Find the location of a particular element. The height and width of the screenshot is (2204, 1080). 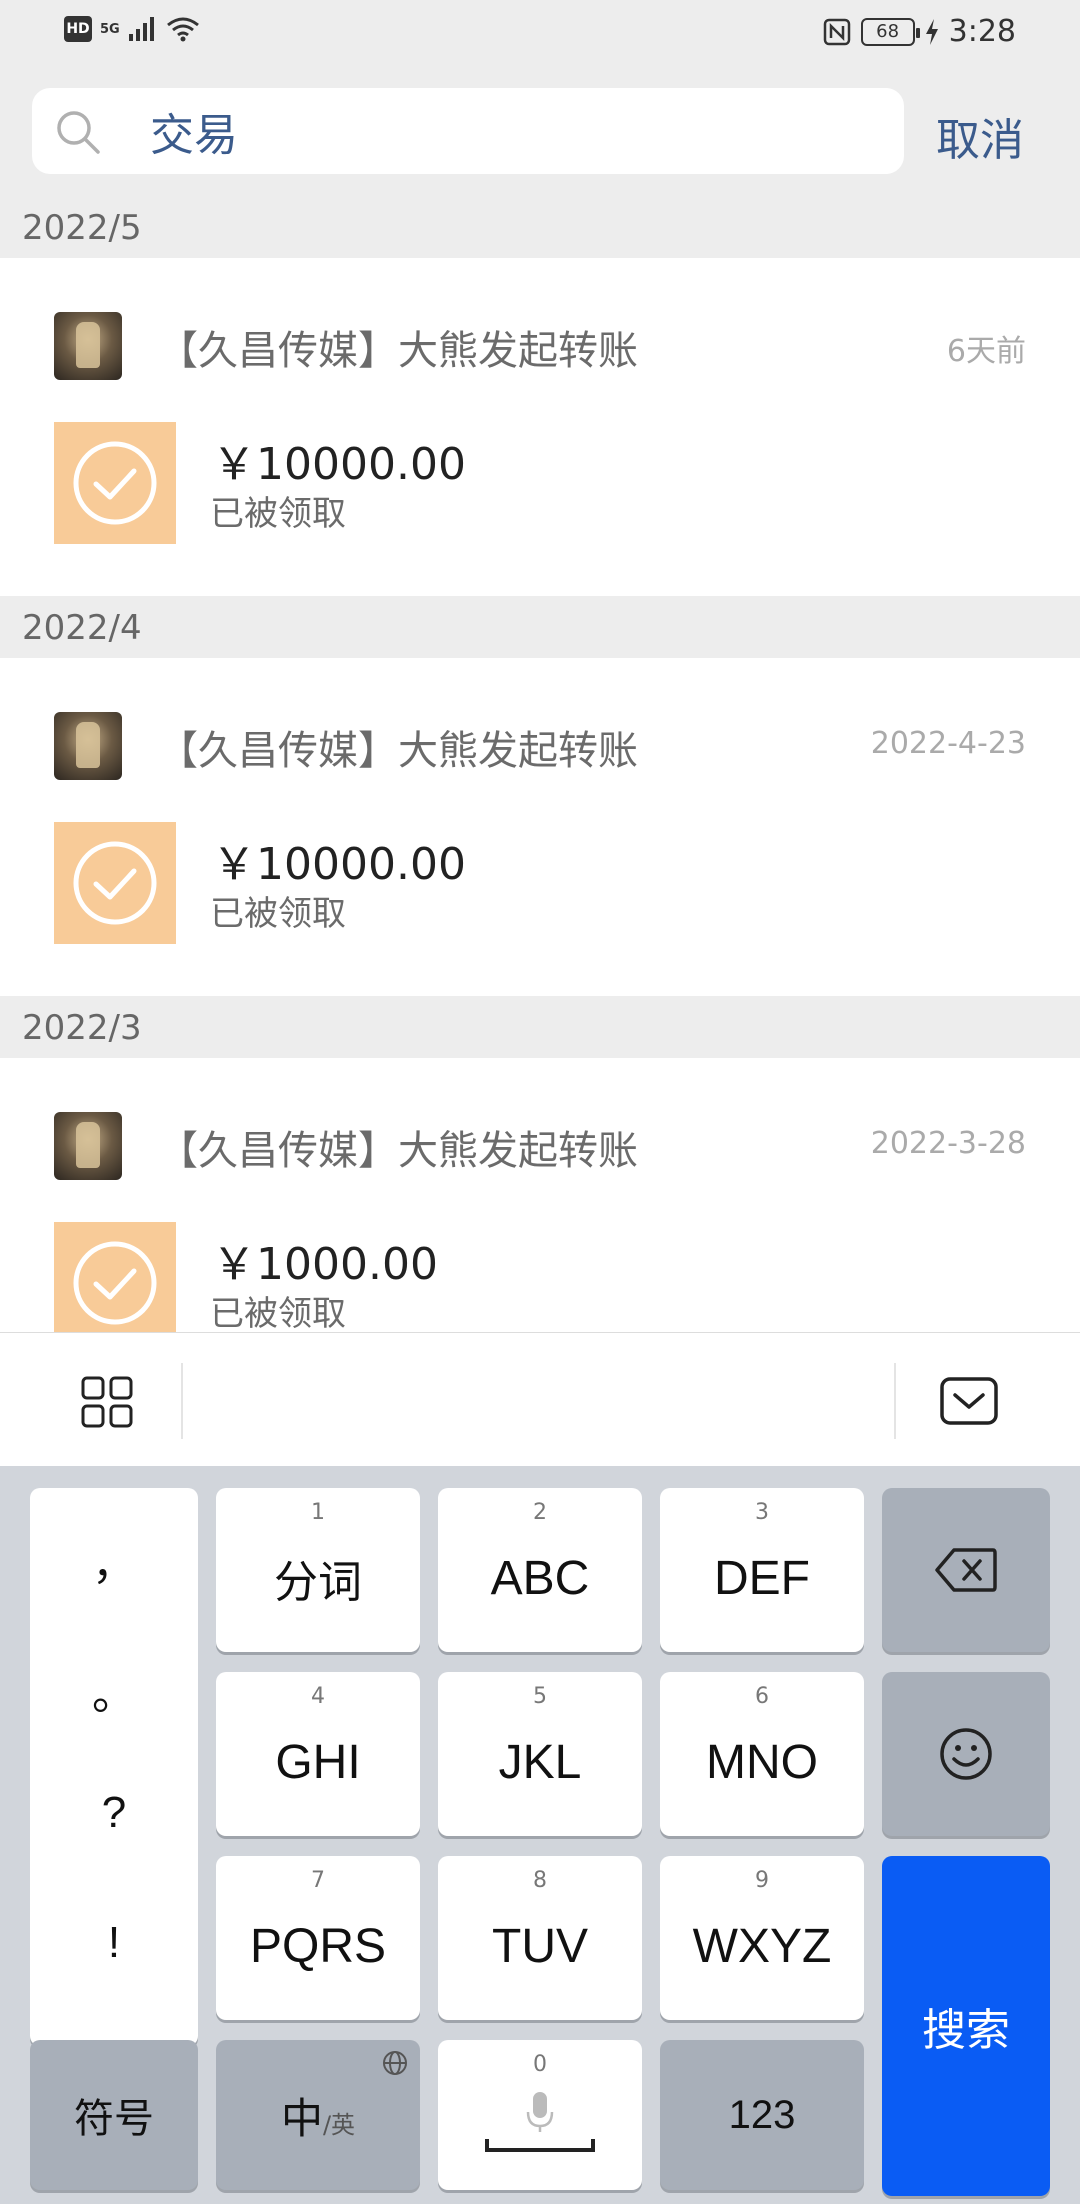

grid-menu-icon is located at coordinates (107, 1402).